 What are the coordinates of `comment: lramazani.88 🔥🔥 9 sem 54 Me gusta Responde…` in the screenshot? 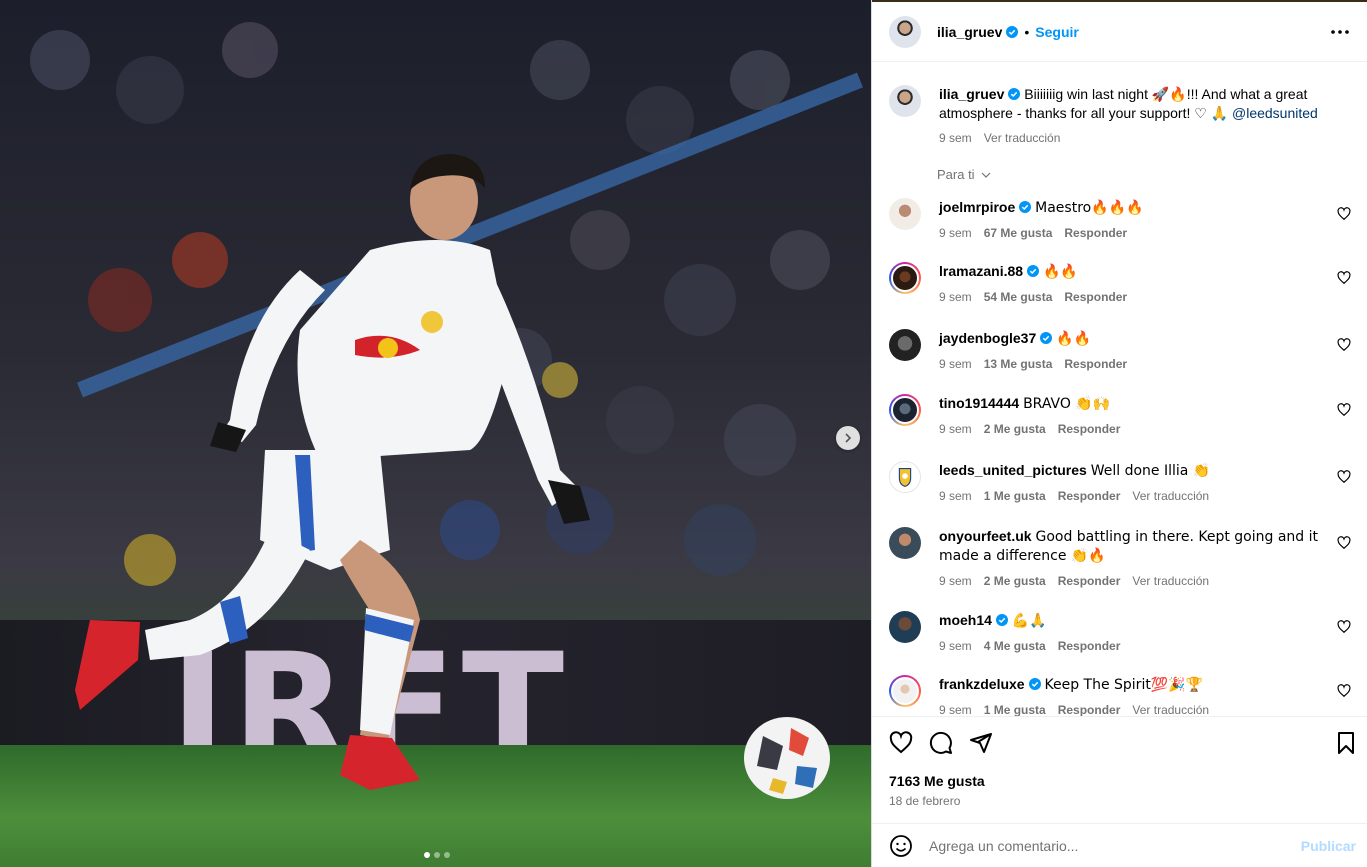 It's located at (1120, 284).